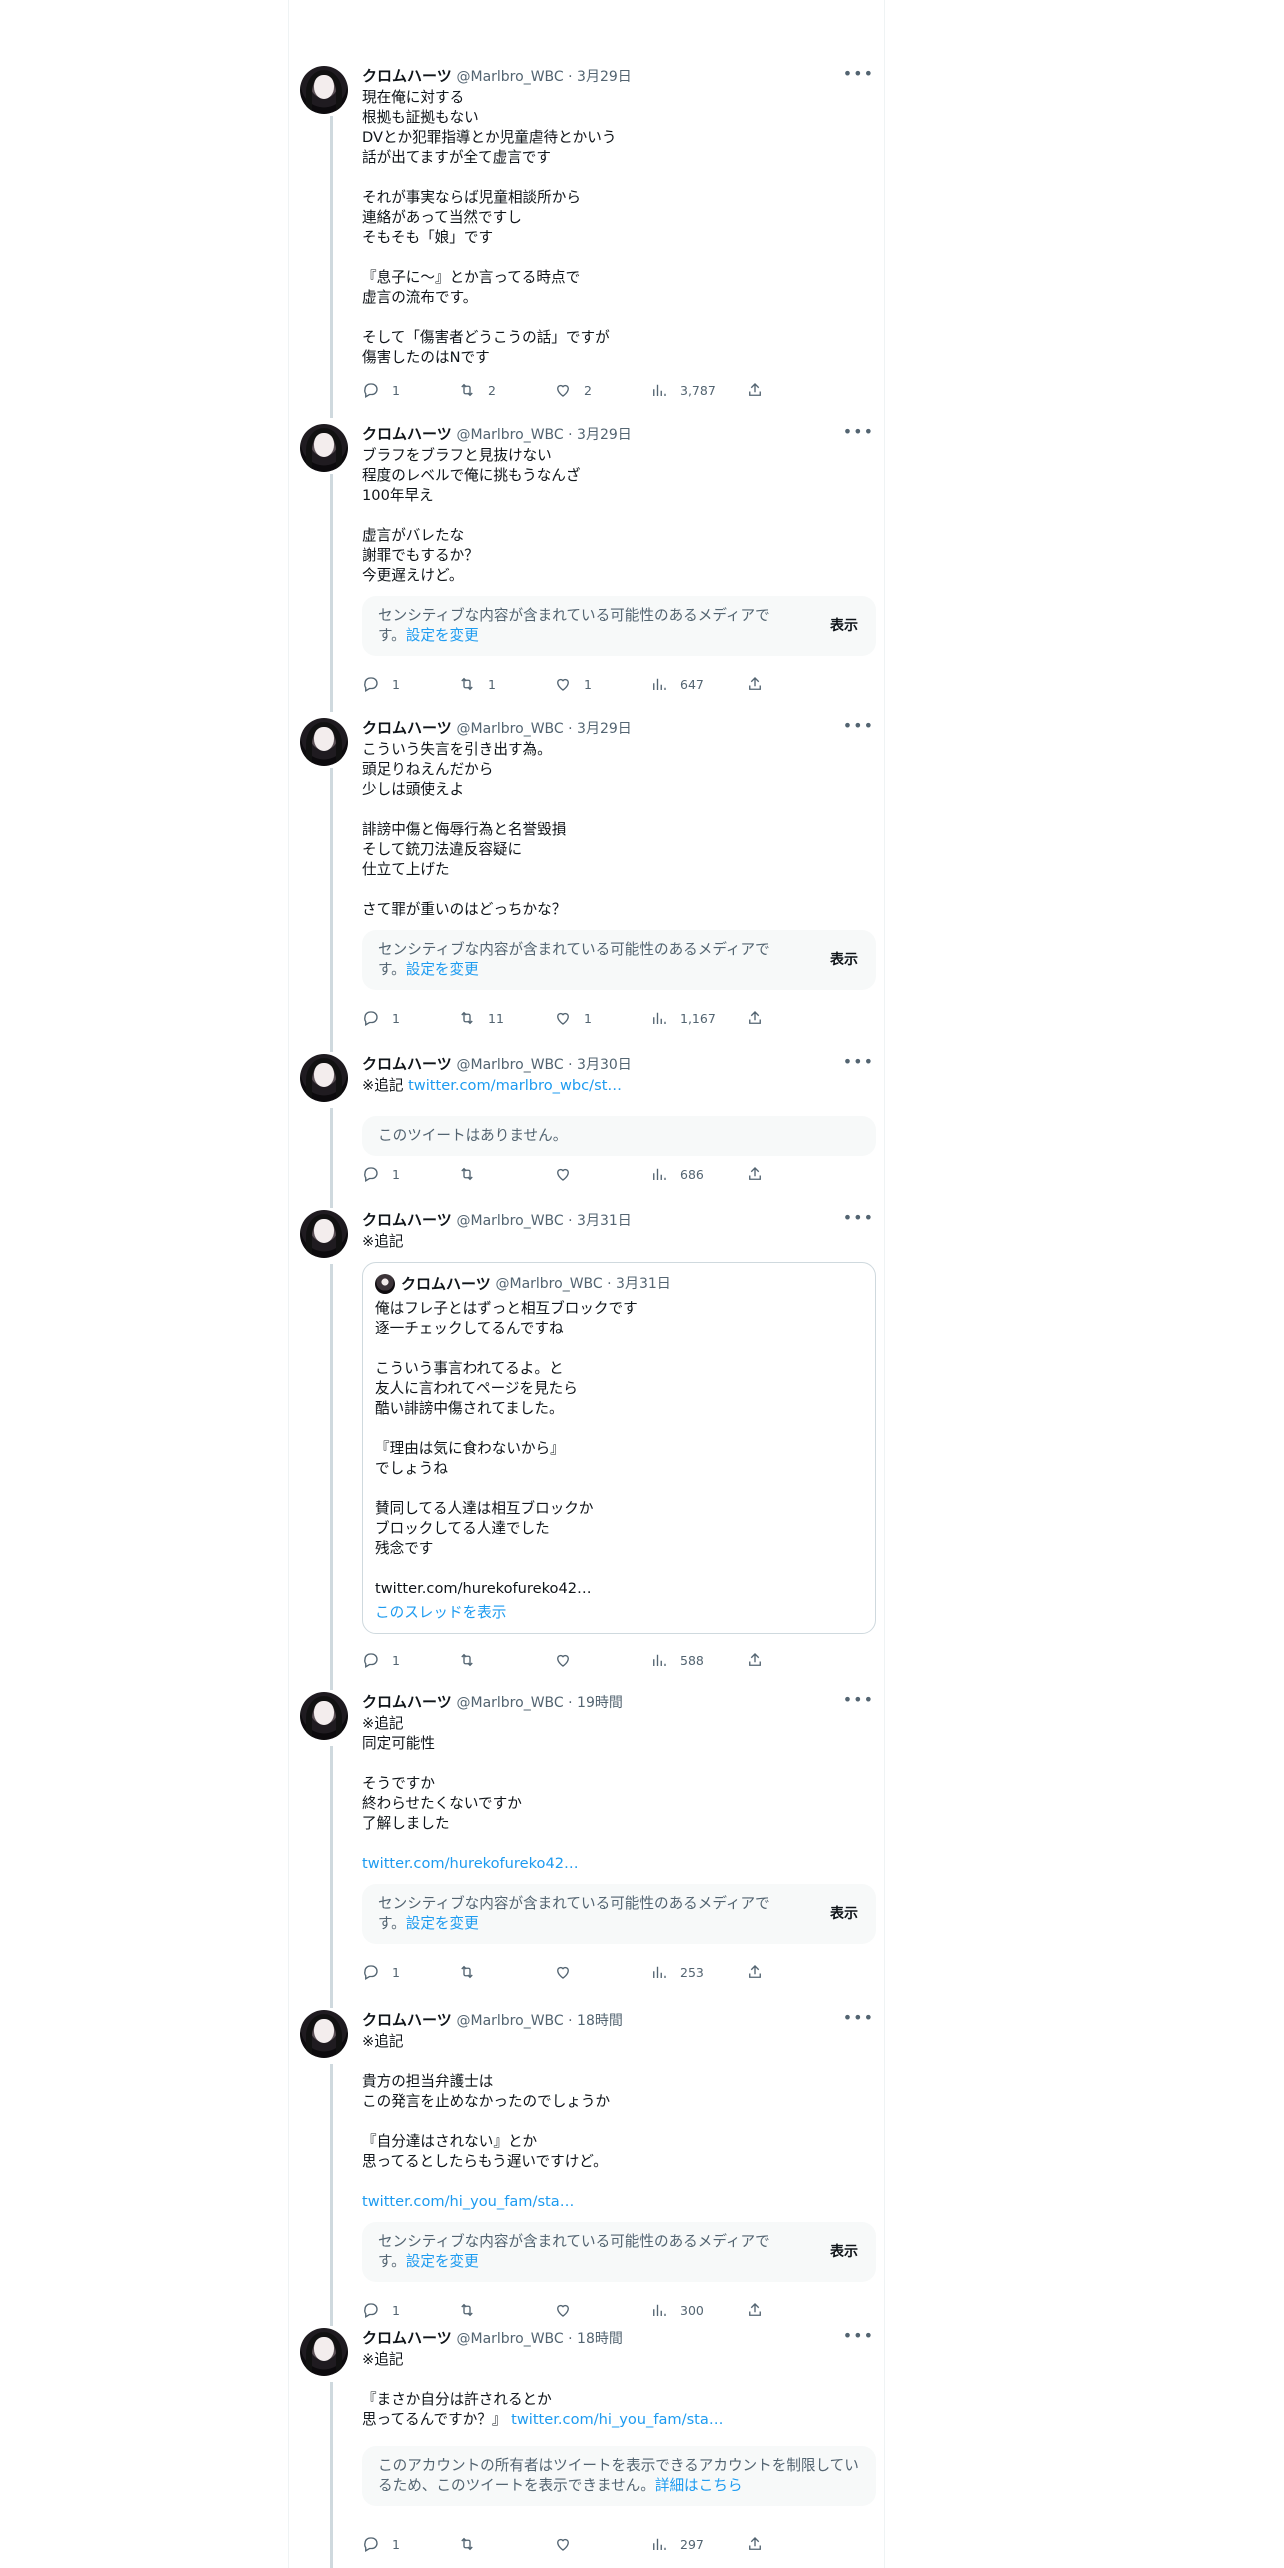 Image resolution: width=1284 pixels, height=2568 pixels. What do you see at coordinates (602, 390) in the screenshot?
I see `like-button: 2` at bounding box center [602, 390].